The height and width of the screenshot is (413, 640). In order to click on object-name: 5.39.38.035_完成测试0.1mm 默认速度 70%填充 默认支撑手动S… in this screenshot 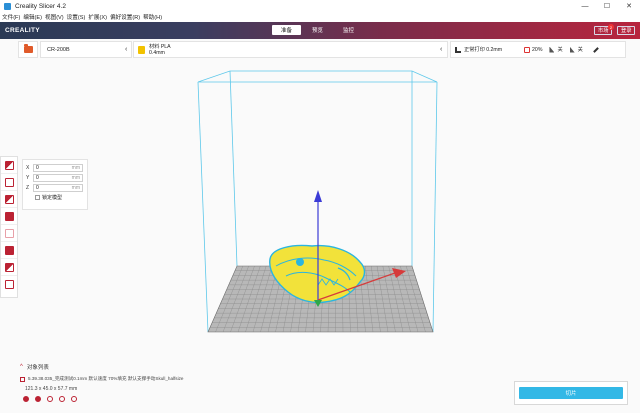, I will do `click(106, 378)`.